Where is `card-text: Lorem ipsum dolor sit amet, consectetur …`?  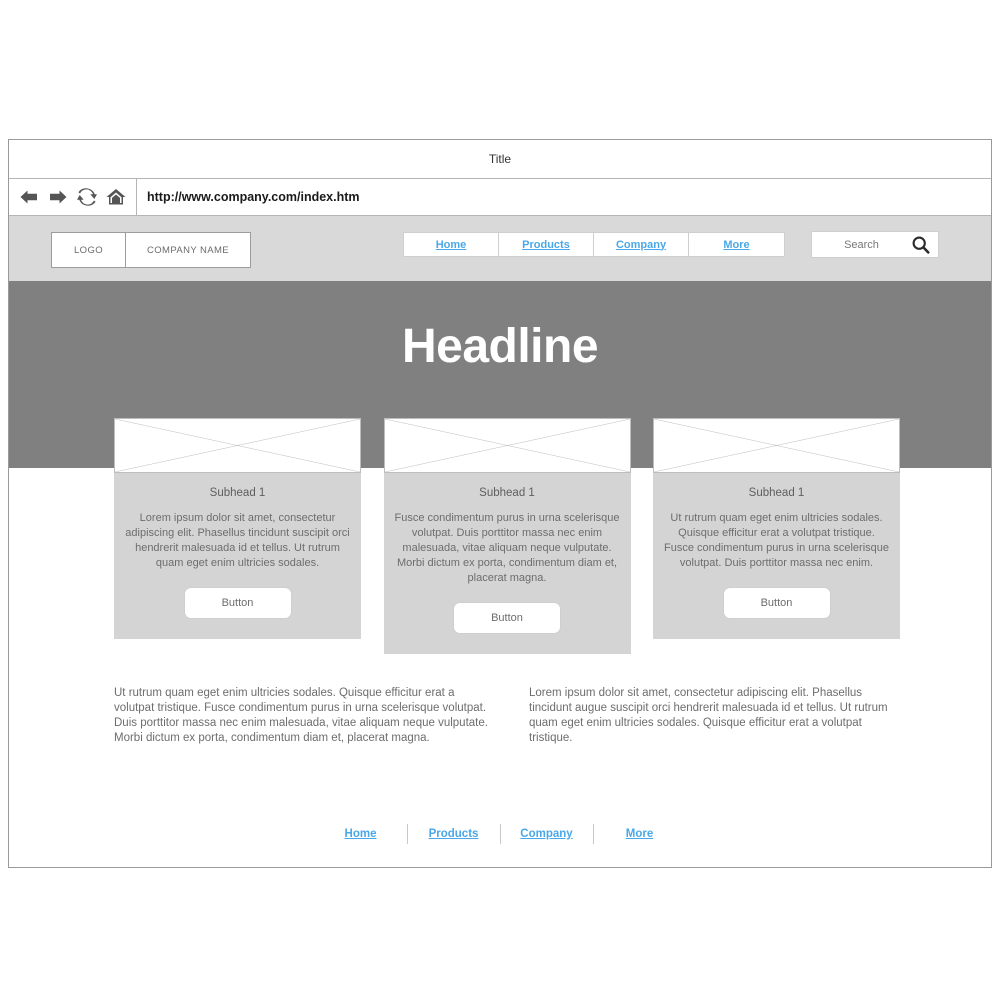 card-text: Lorem ipsum dolor sit amet, consectetur … is located at coordinates (237, 540).